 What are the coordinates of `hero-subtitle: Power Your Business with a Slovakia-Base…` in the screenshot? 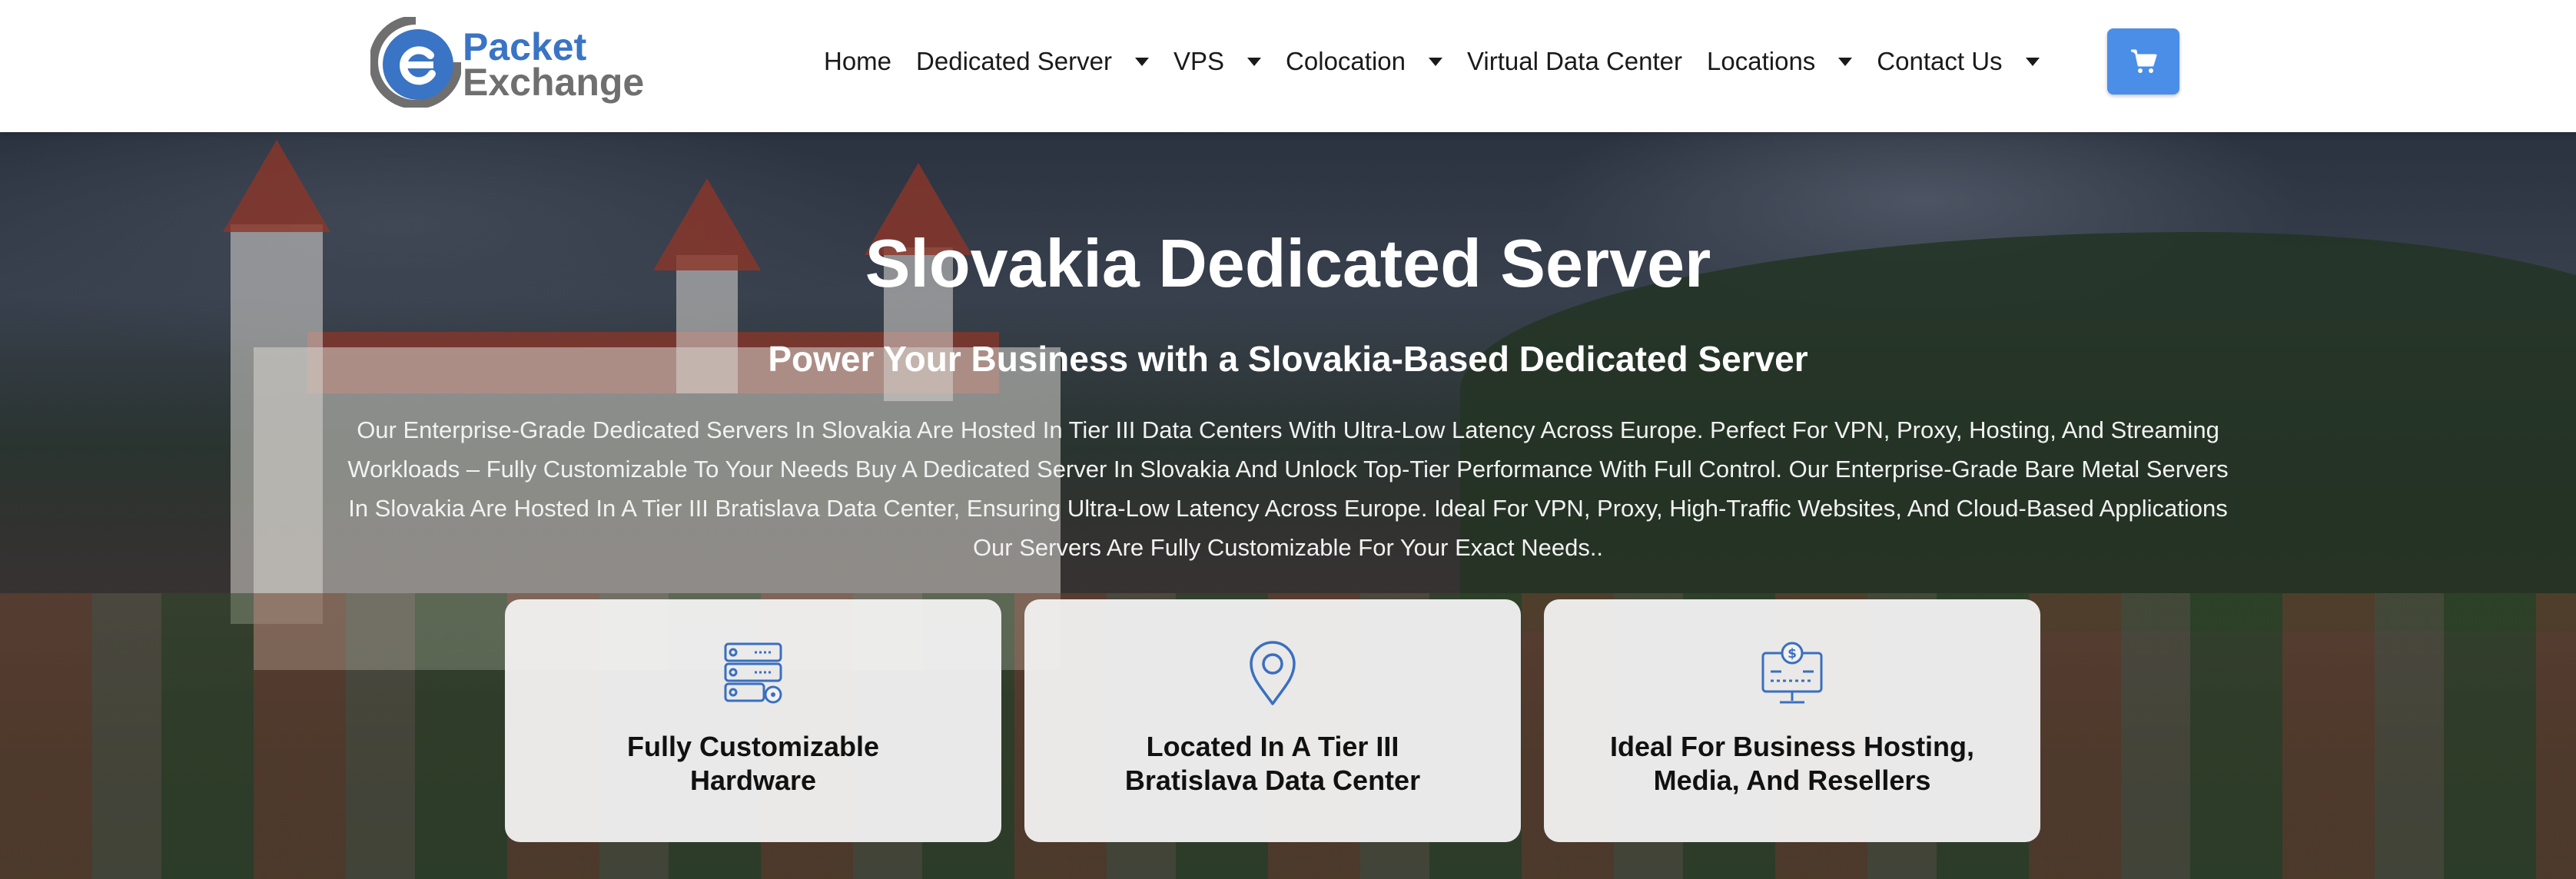 It's located at (1288, 359).